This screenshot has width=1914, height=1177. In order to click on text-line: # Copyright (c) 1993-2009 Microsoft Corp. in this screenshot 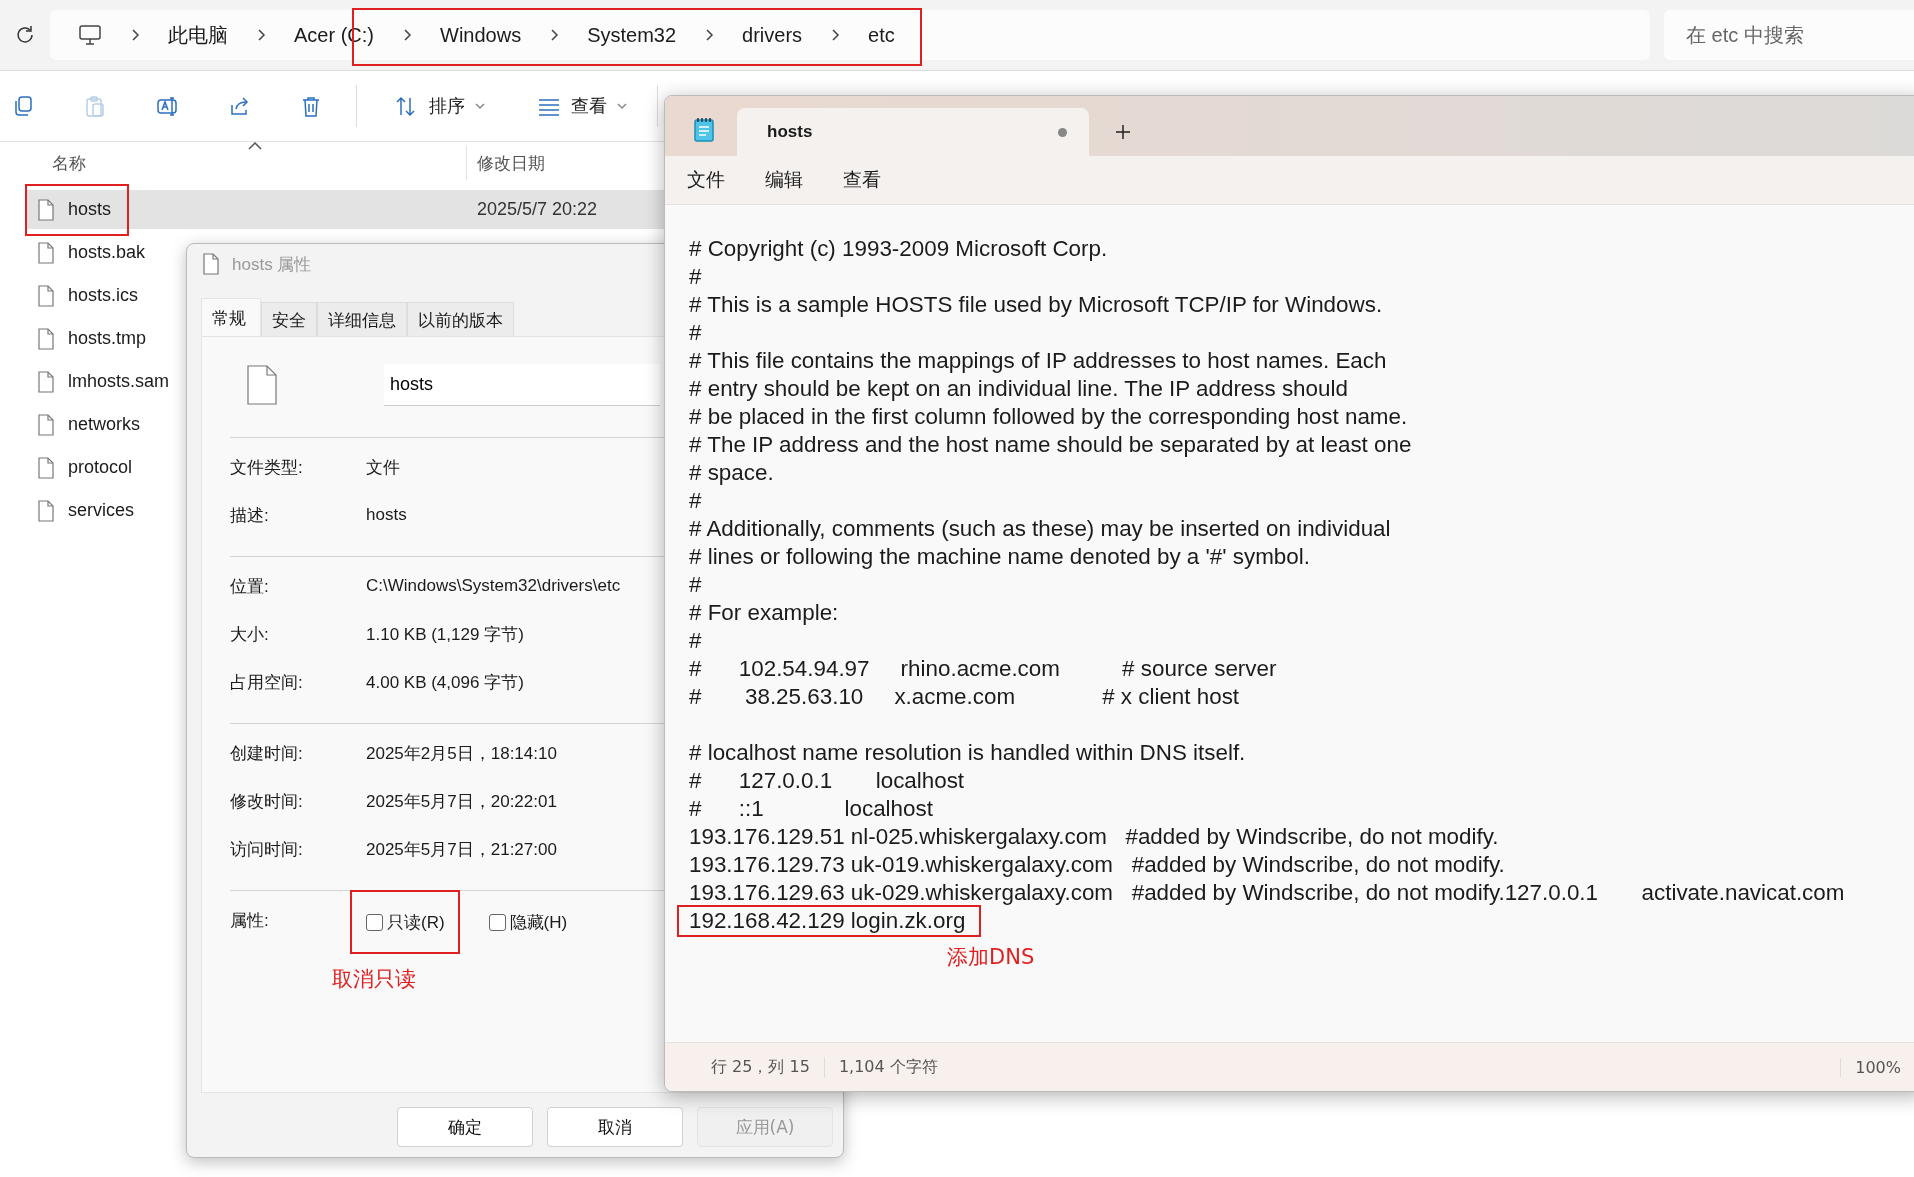, I will do `click(898, 249)`.